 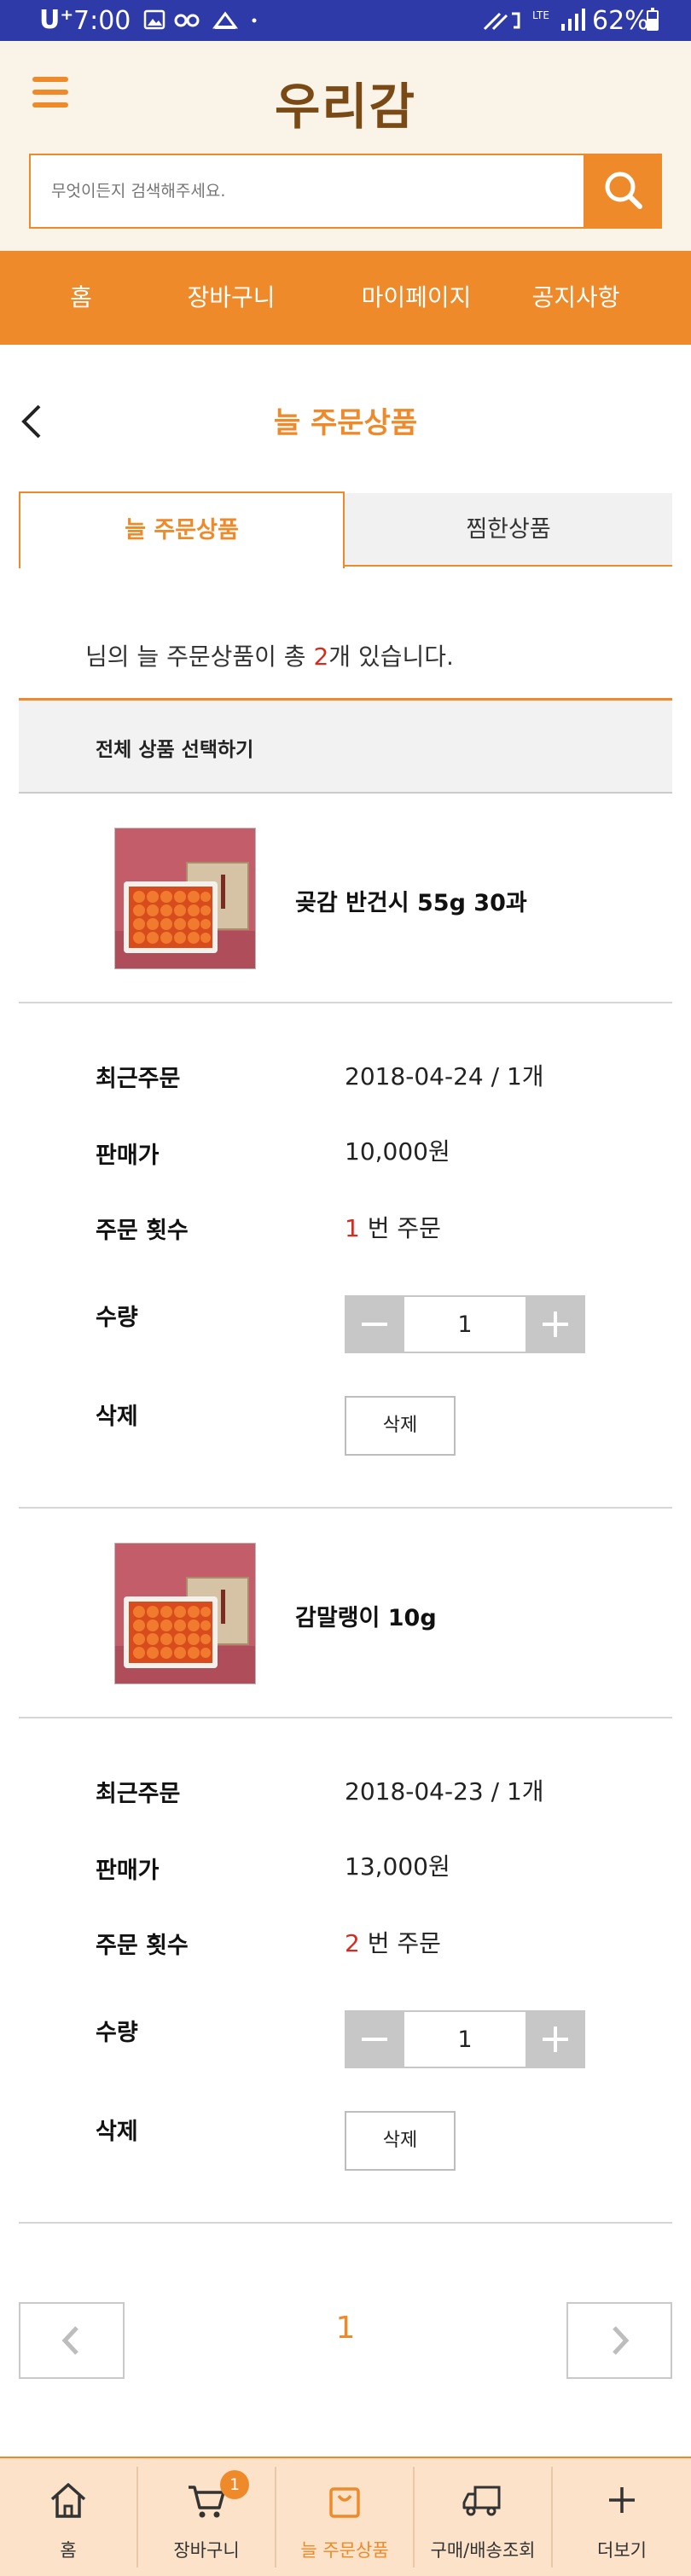 What do you see at coordinates (444, 1792) in the screenshot?
I see `recent-order-value: 2018-04-23 / 1개` at bounding box center [444, 1792].